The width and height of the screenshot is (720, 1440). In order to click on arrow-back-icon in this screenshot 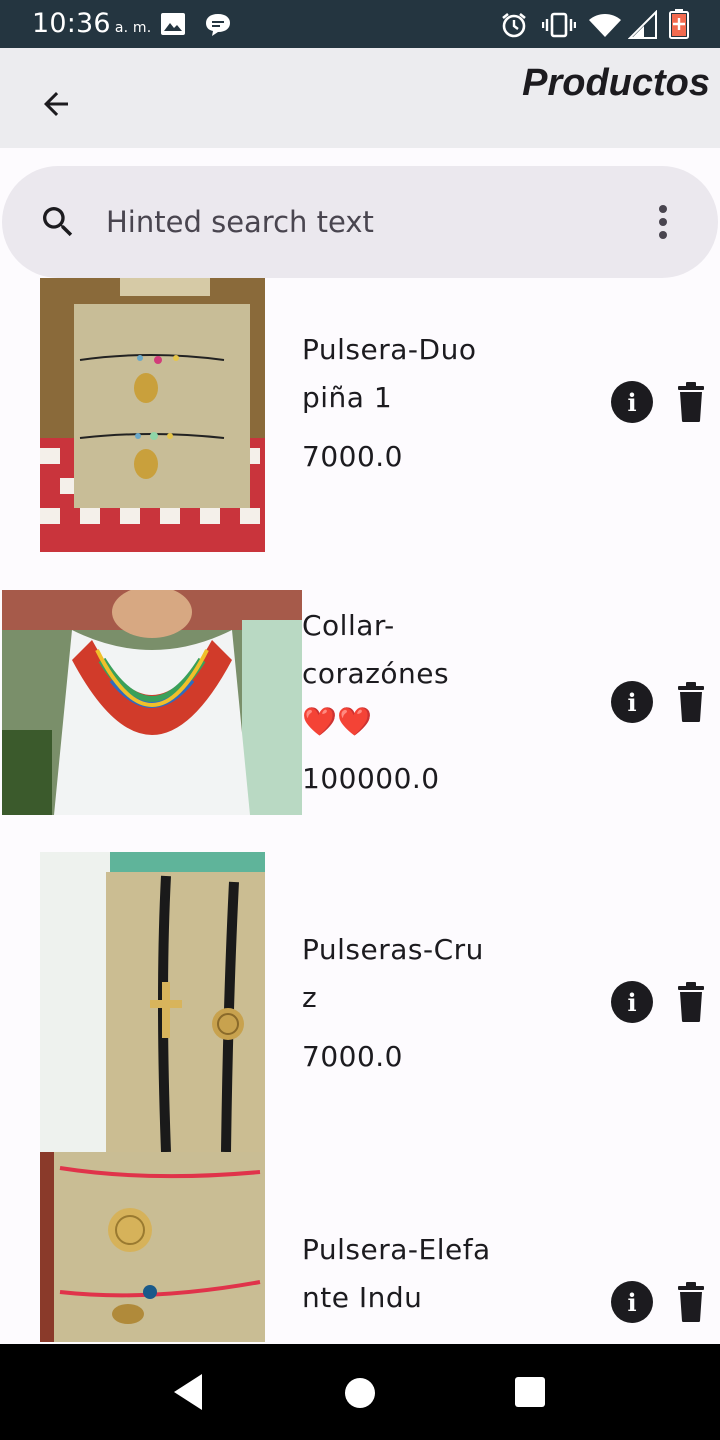, I will do `click(56, 104)`.